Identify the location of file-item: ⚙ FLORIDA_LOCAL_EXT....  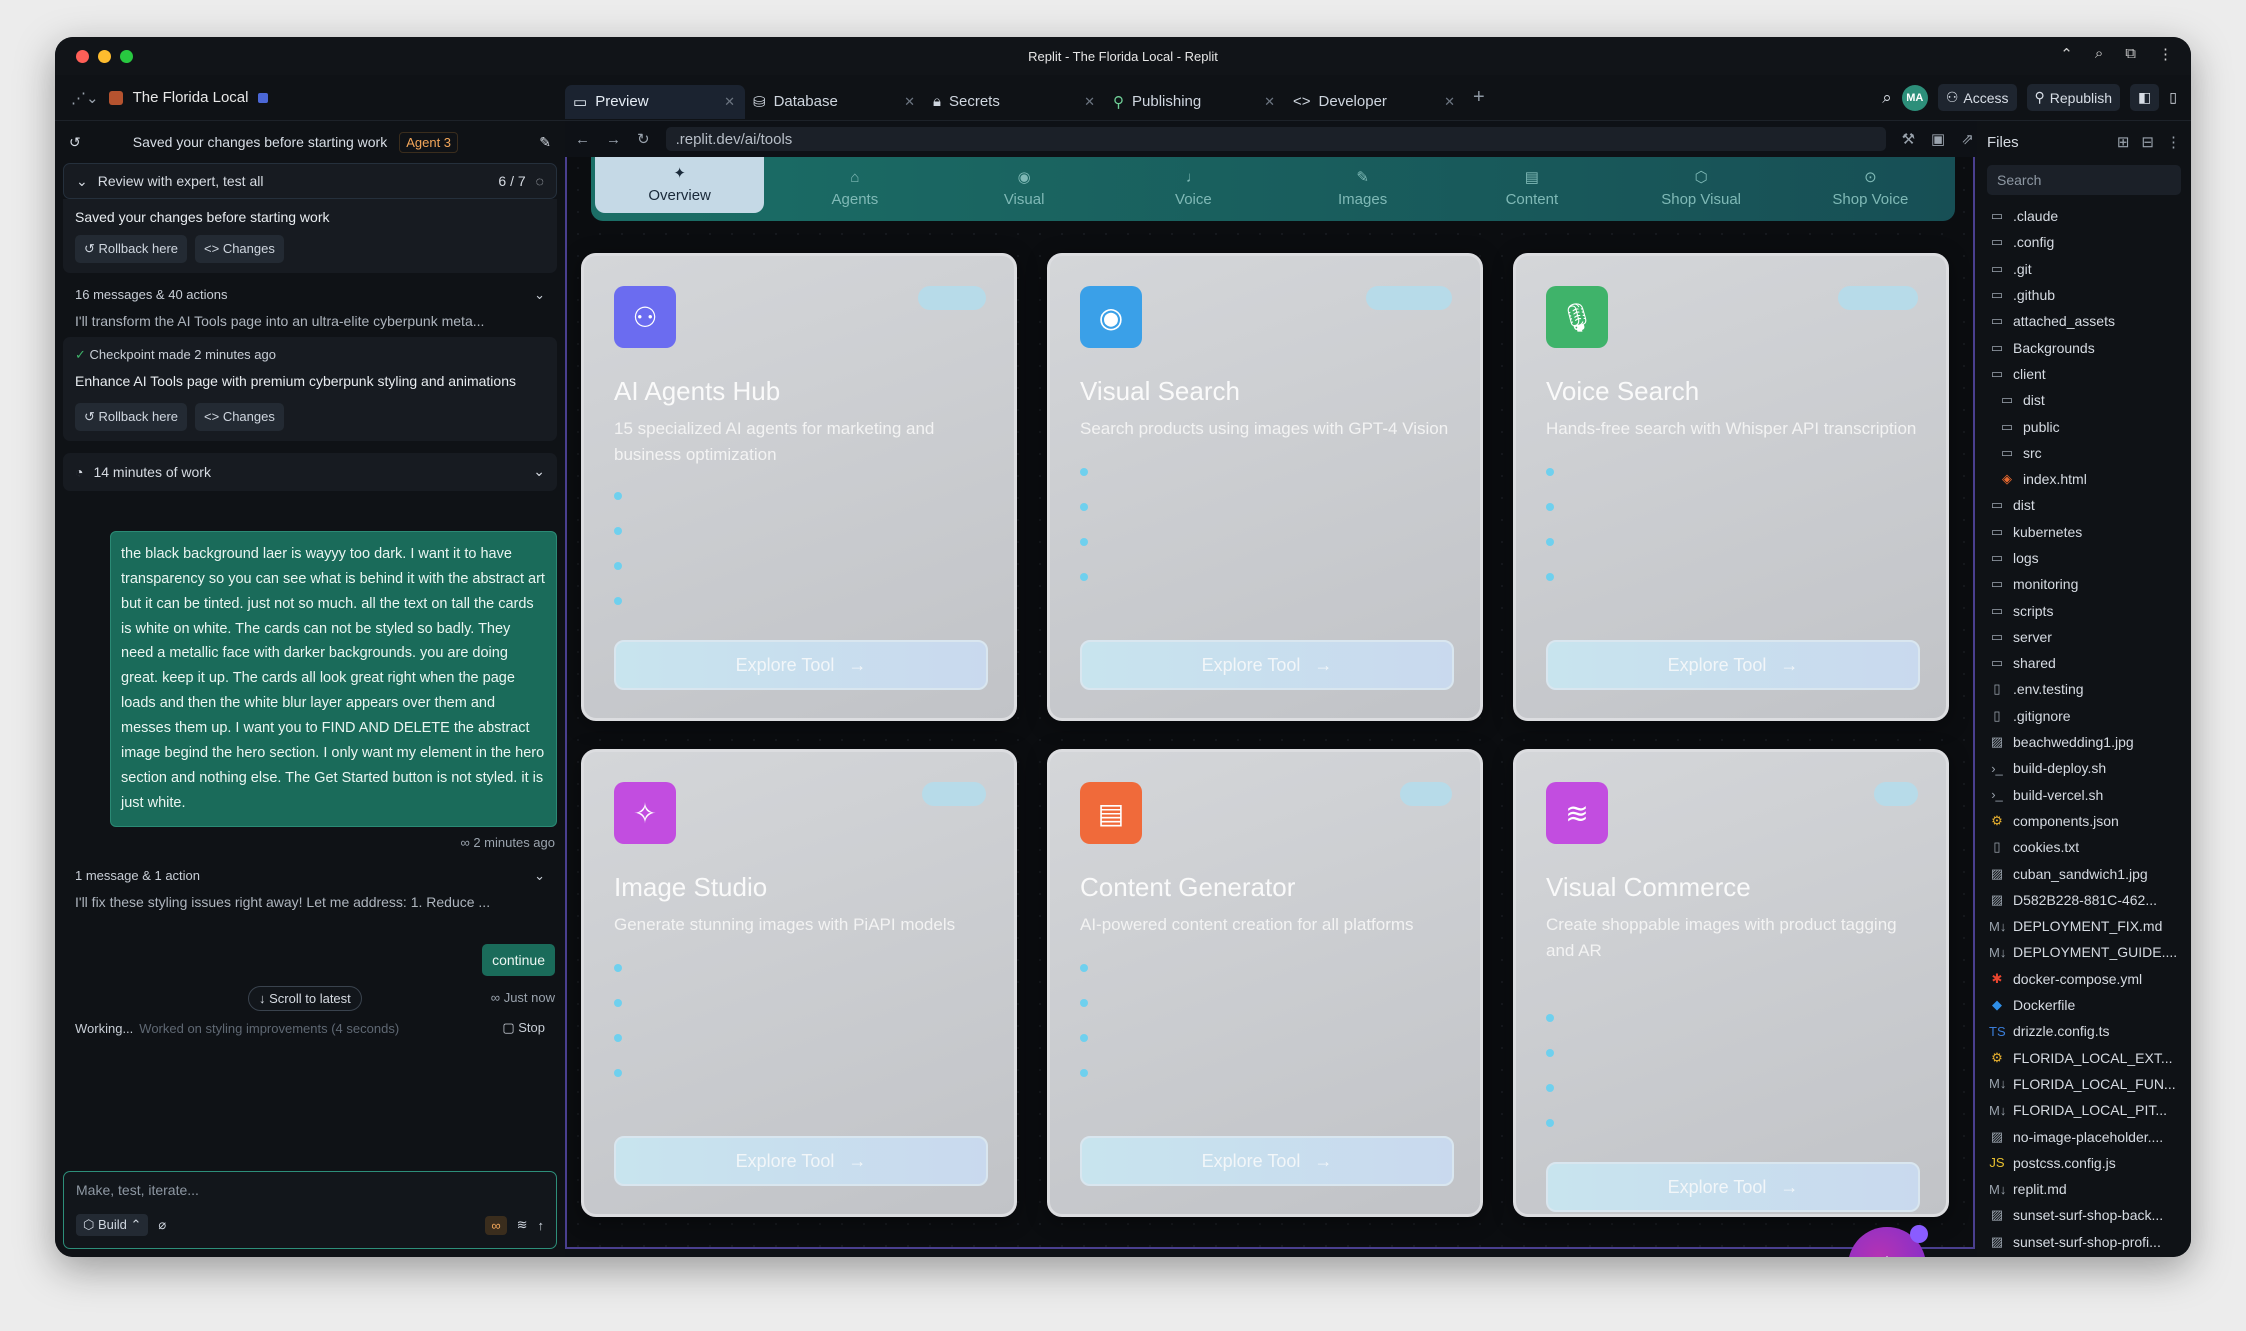
(2084, 1058).